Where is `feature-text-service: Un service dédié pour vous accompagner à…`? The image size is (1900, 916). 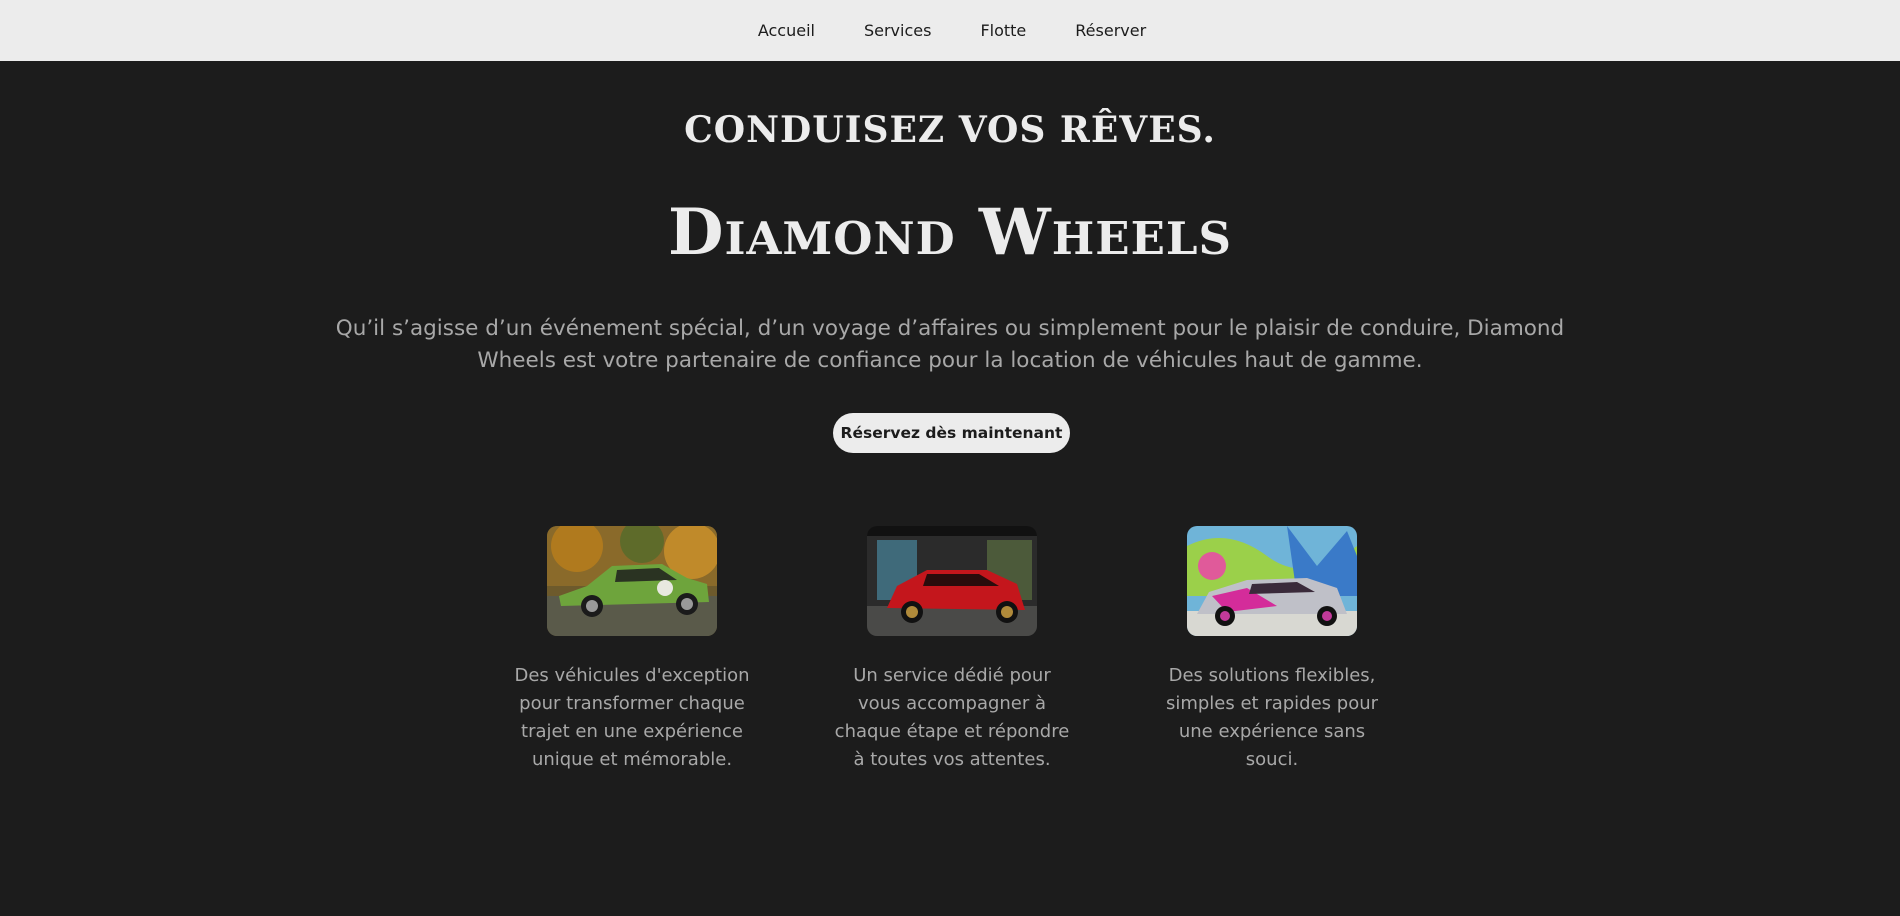 feature-text-service: Un service dédié pour vous accompagner à… is located at coordinates (952, 717).